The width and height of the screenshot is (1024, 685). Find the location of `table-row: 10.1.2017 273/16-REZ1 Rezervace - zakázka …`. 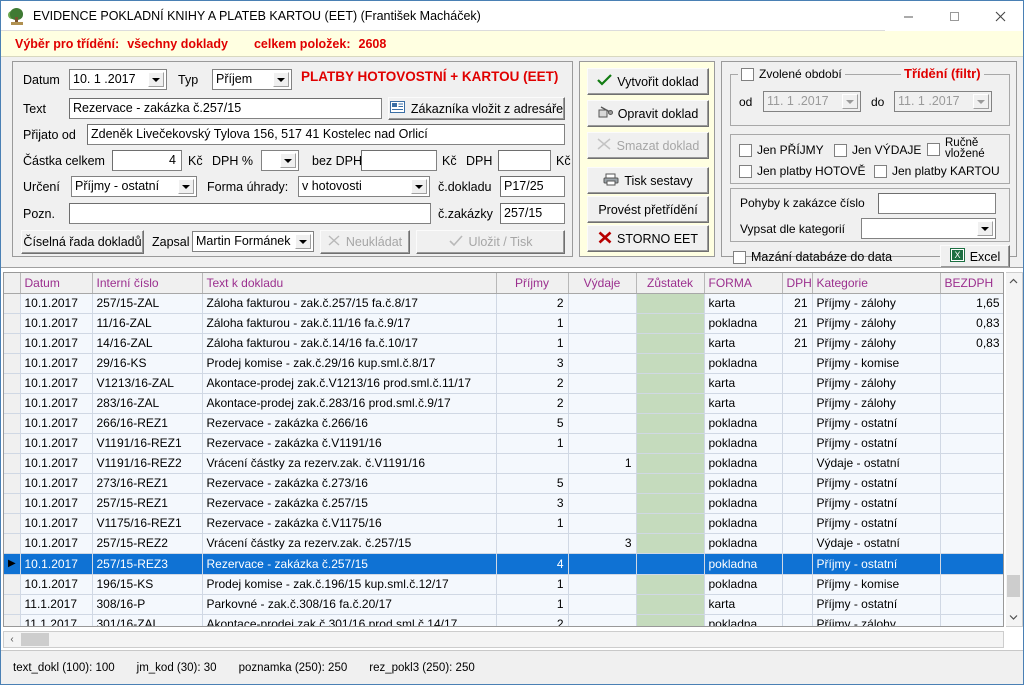

table-row: 10.1.2017 273/16-REZ1 Rezervace - zakázka … is located at coordinates (503, 483).